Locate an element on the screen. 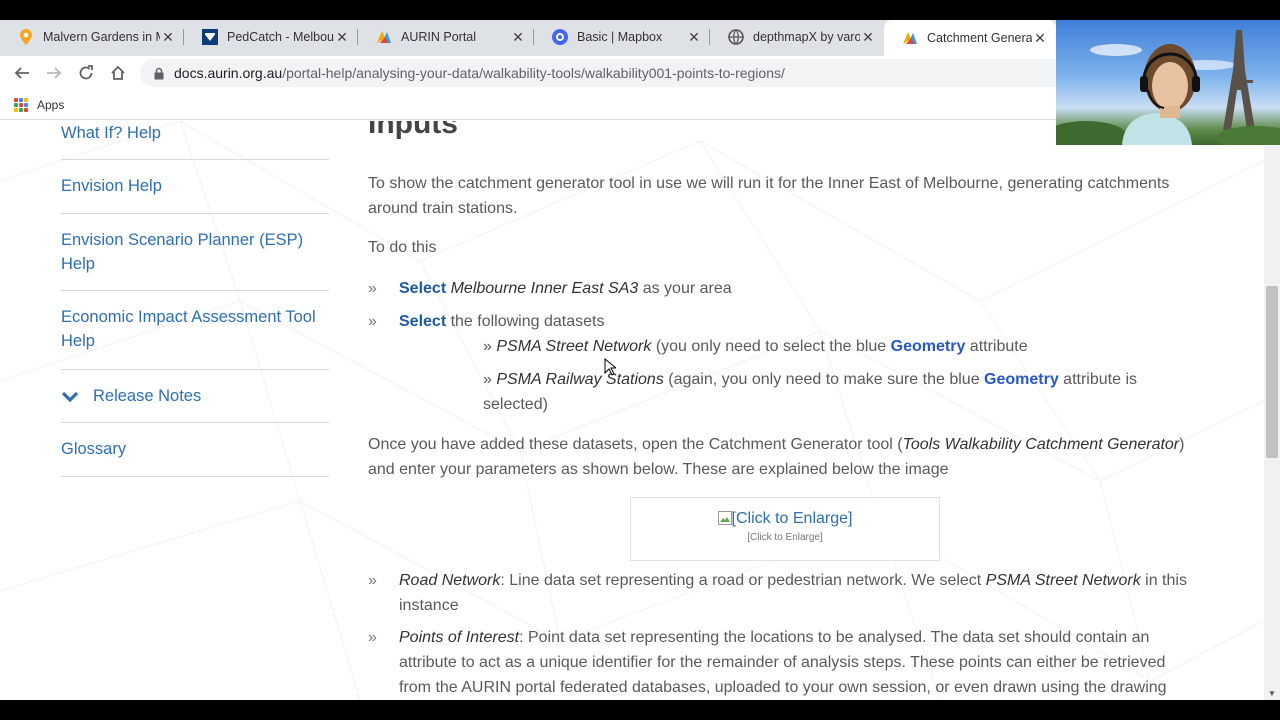 Image resolution: width=1280 pixels, height=720 pixels. dataset-name: PSMA Railway Stations is located at coordinates (580, 379).